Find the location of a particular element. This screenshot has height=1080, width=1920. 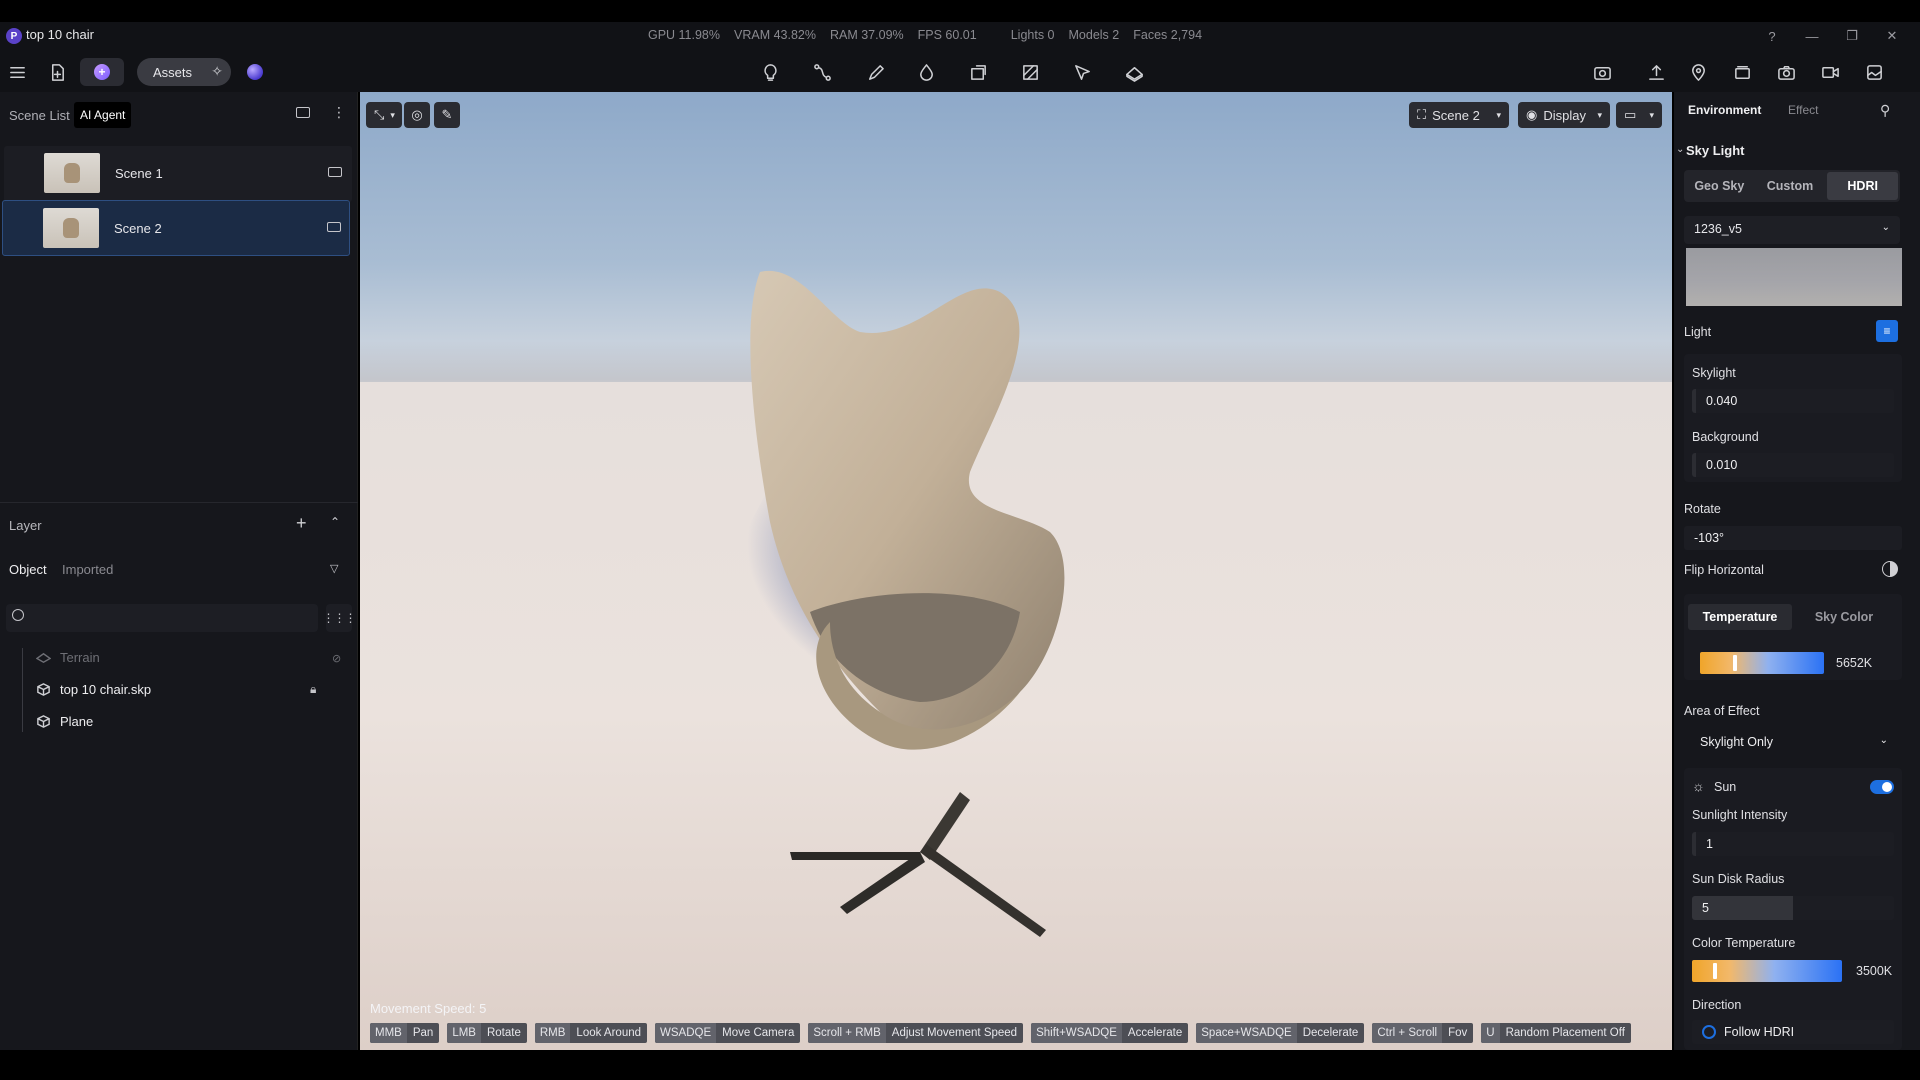

temperature-tabs: Temperature Sky Color is located at coordinates (1792, 617).